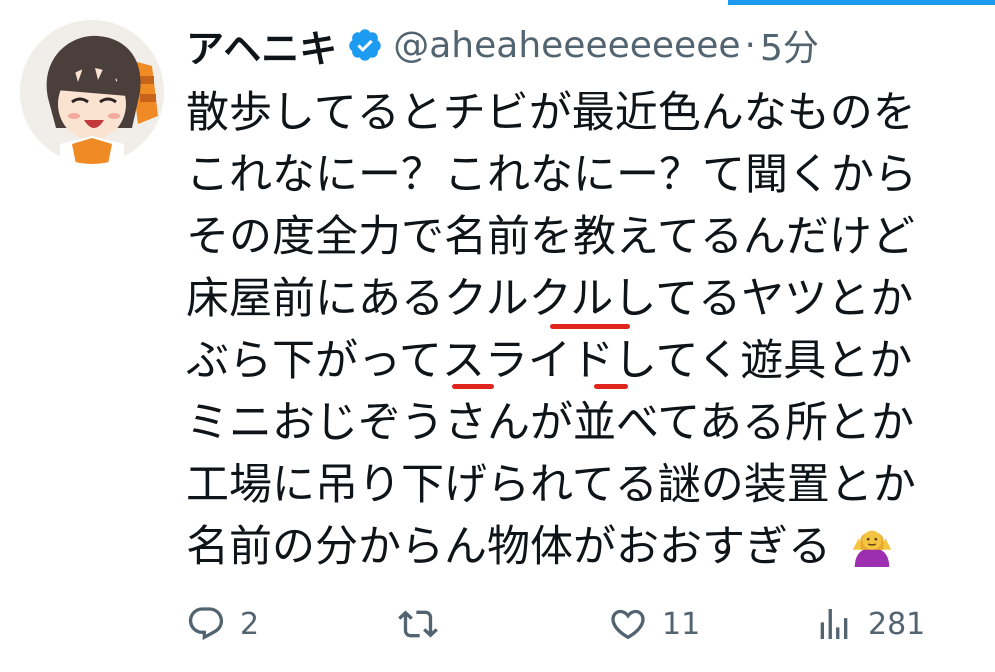  Describe the element at coordinates (861, 2) in the screenshot. I see `top-accent-bar` at that location.